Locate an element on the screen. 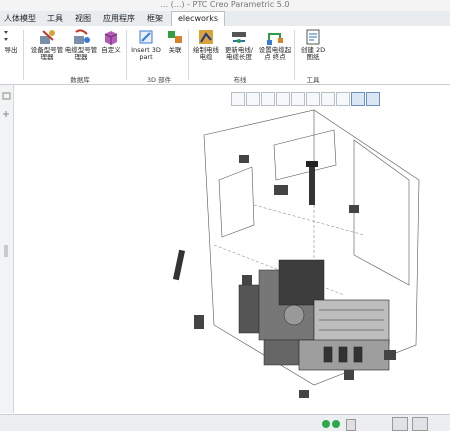 The height and width of the screenshot is (431, 450). cable-model-manager-label: 电缆型号管理器 is located at coordinates (81, 53).